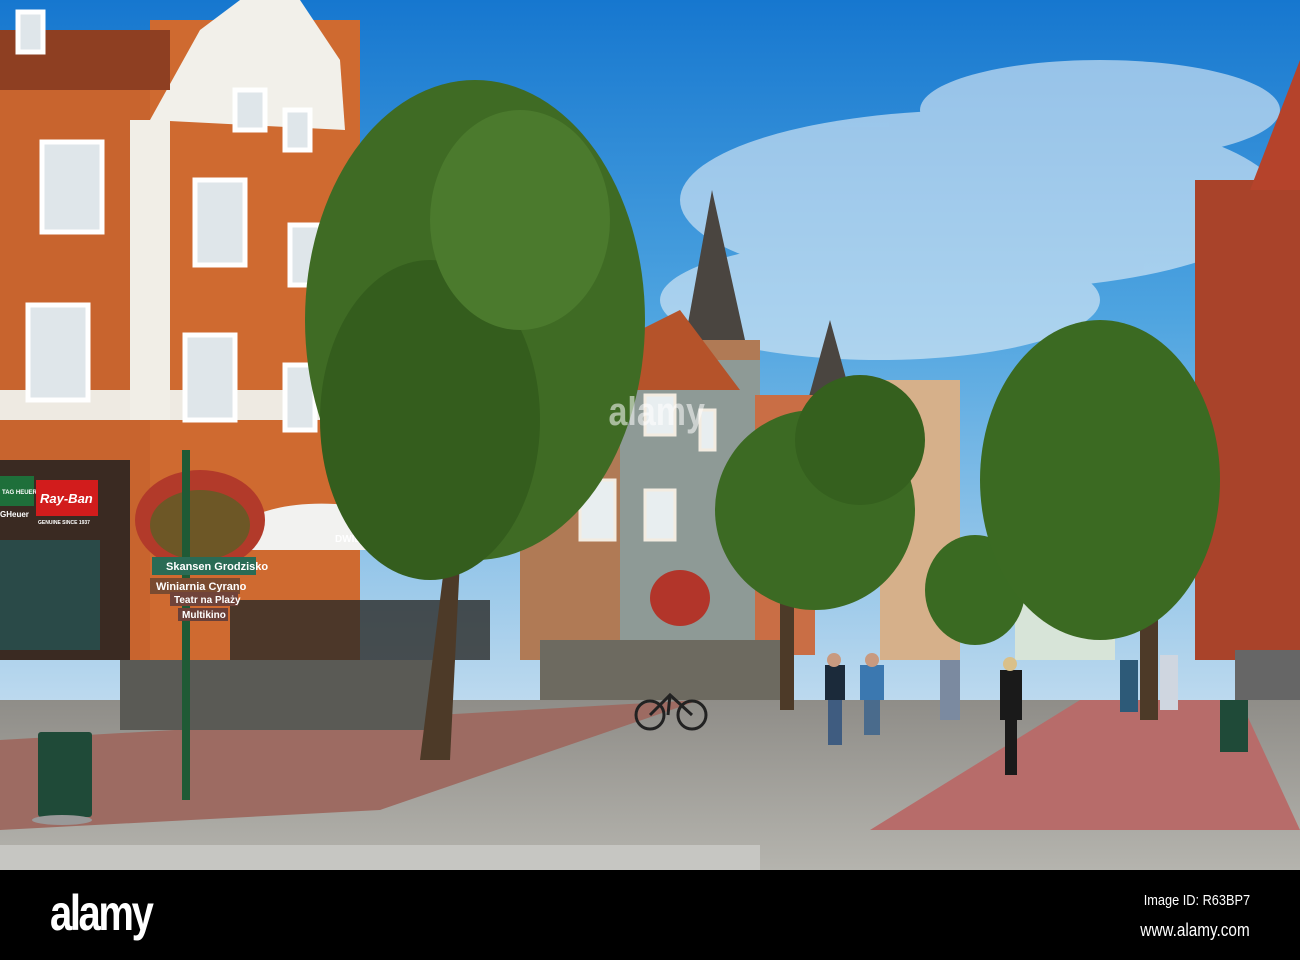 The height and width of the screenshot is (960, 1300). I want to click on ray-ban-subtitle: GENUINE SINCE 1937, so click(64, 523).